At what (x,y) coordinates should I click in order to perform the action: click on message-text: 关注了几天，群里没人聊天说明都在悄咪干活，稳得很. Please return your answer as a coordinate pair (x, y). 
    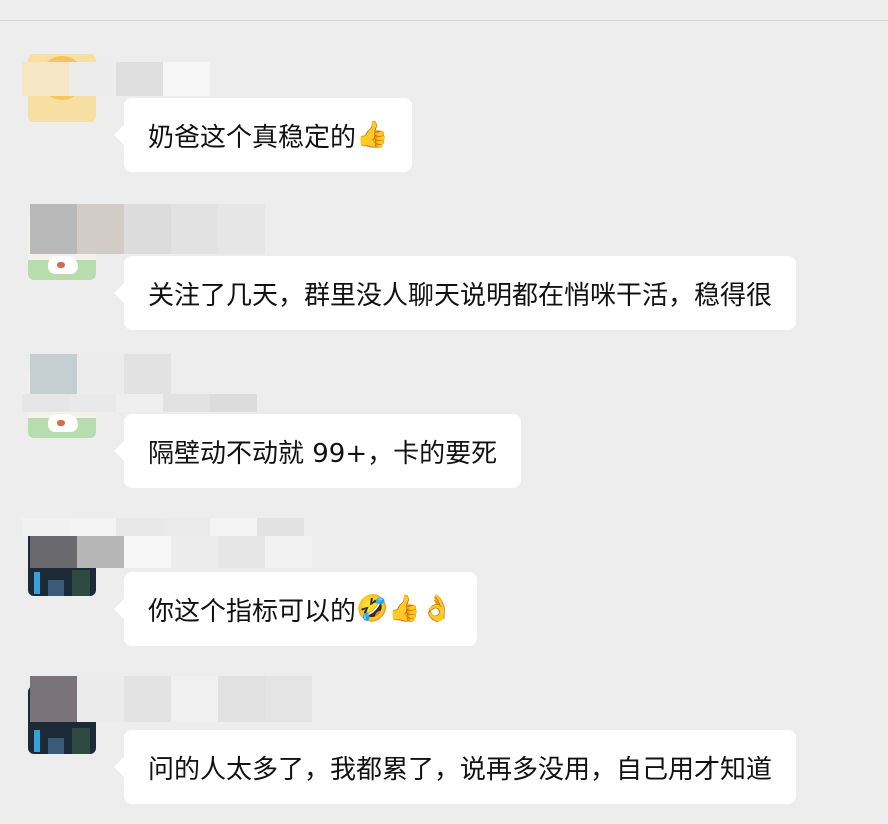
    Looking at the image, I should click on (460, 295).